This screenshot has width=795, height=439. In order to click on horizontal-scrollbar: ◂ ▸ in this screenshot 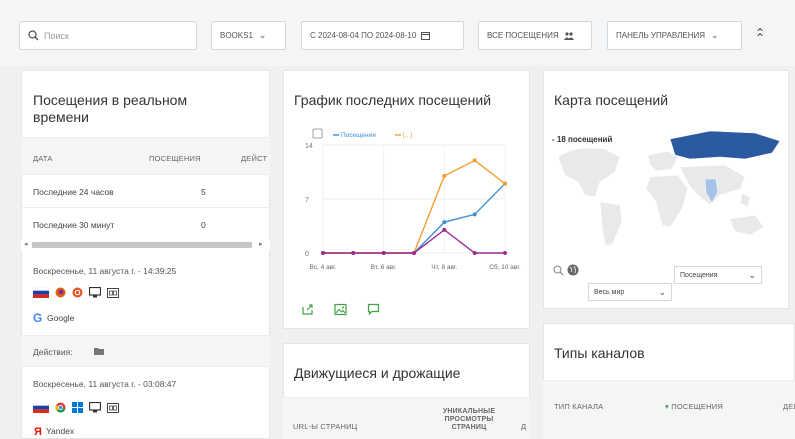, I will do `click(145, 245)`.